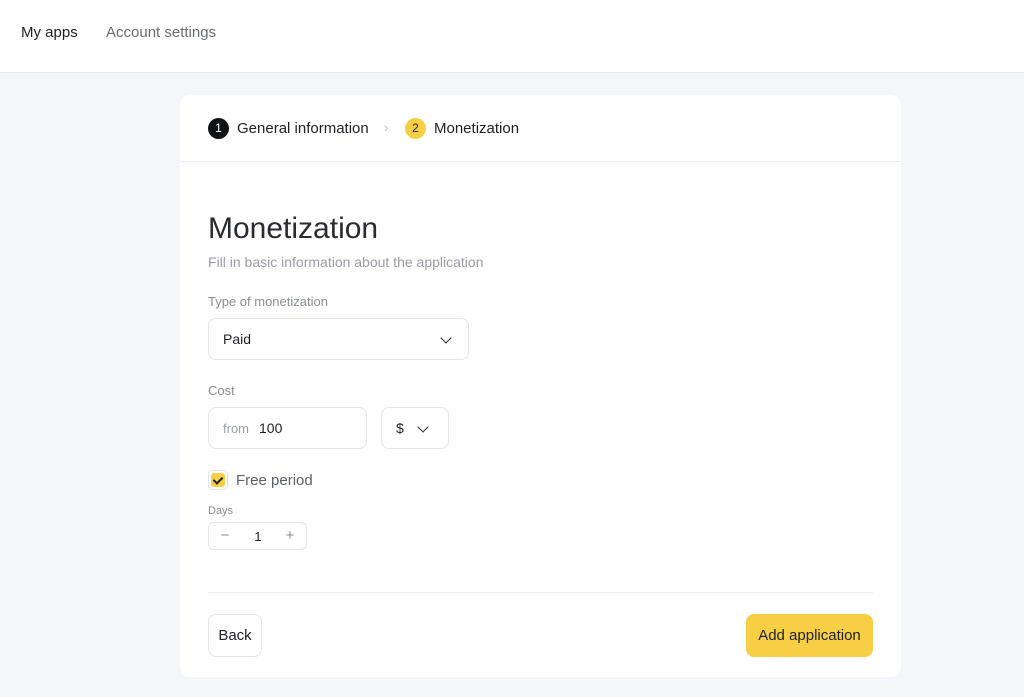 This screenshot has width=1024, height=697. I want to click on nav-account-settings: Account settings, so click(161, 33).